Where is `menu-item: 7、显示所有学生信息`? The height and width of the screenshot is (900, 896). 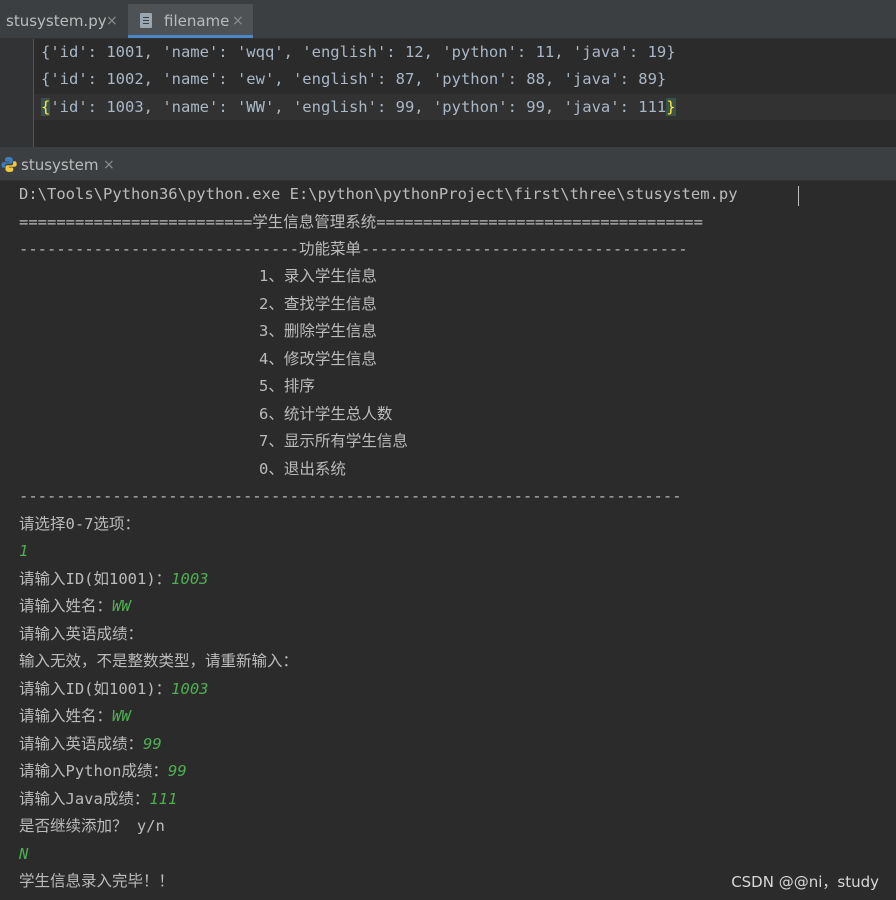
menu-item: 7、显示所有学生信息 is located at coordinates (333, 441).